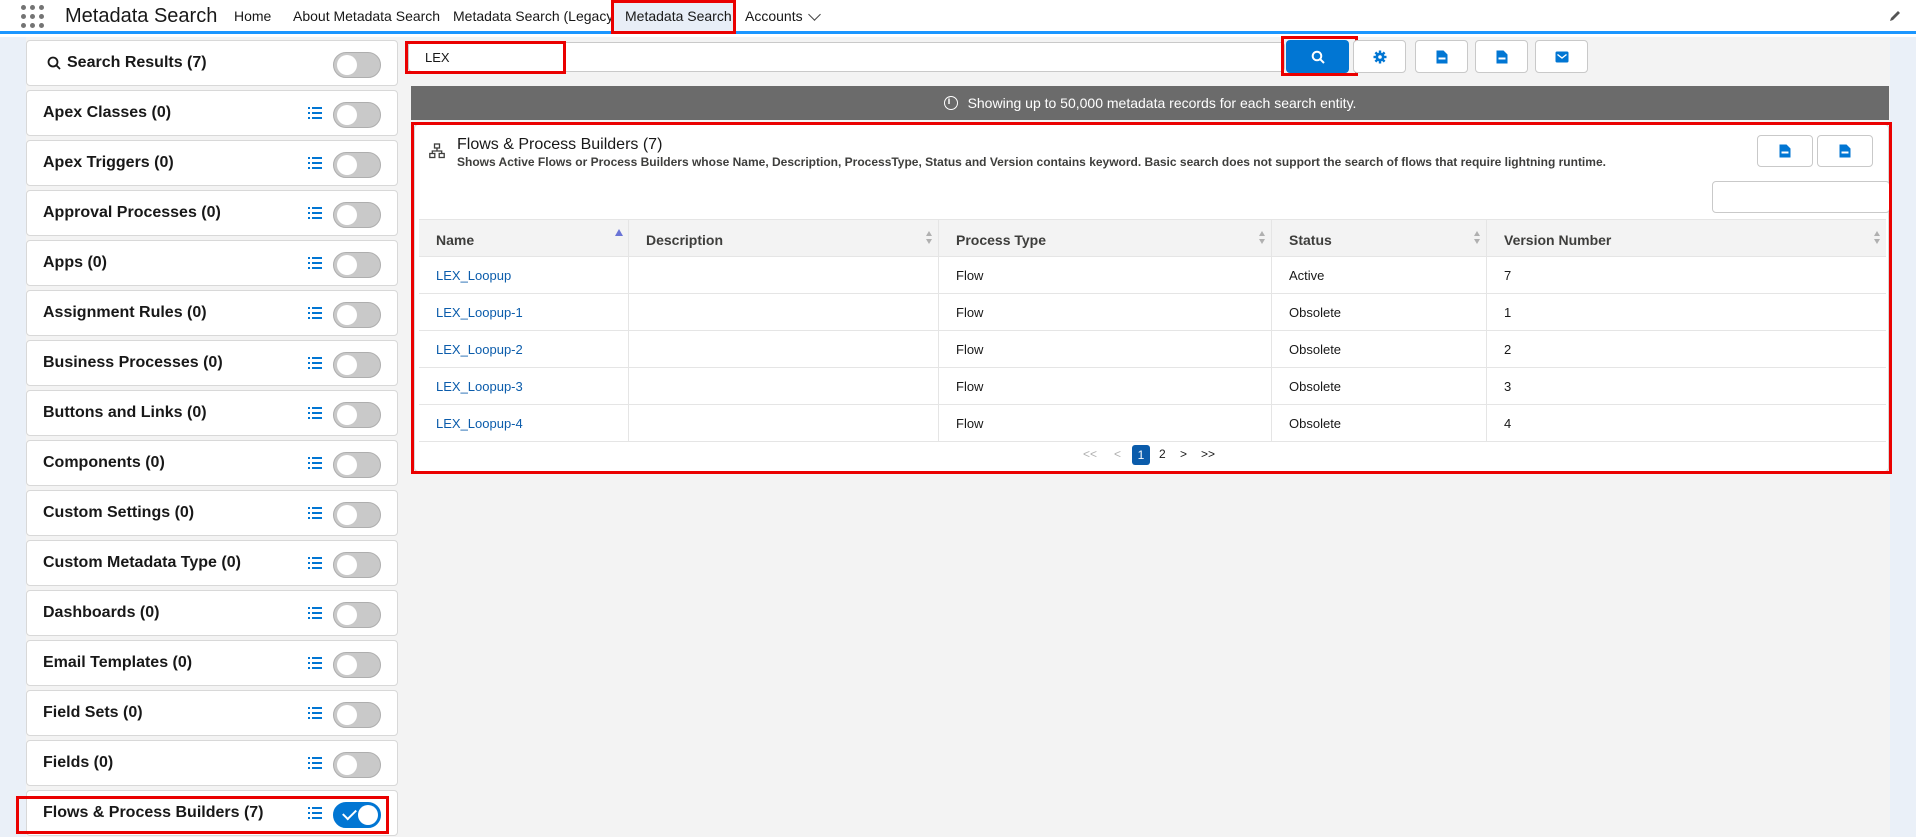 The image size is (1916, 837). Describe the element at coordinates (814, 14) in the screenshot. I see `chevron-down-icon` at that location.